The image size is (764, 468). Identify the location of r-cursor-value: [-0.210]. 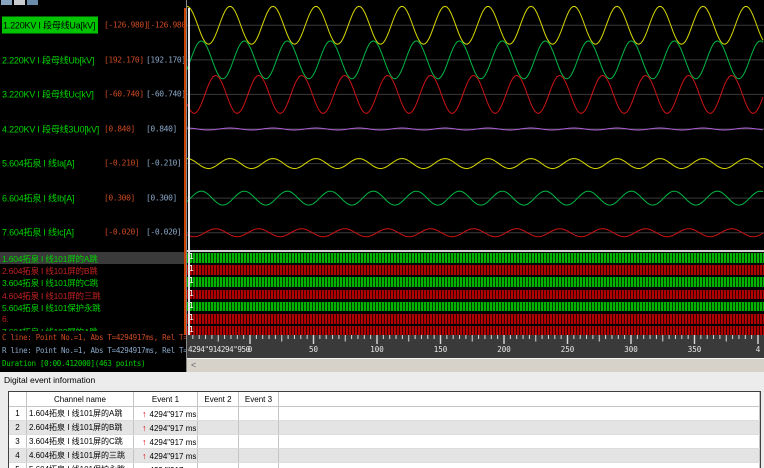
(164, 163).